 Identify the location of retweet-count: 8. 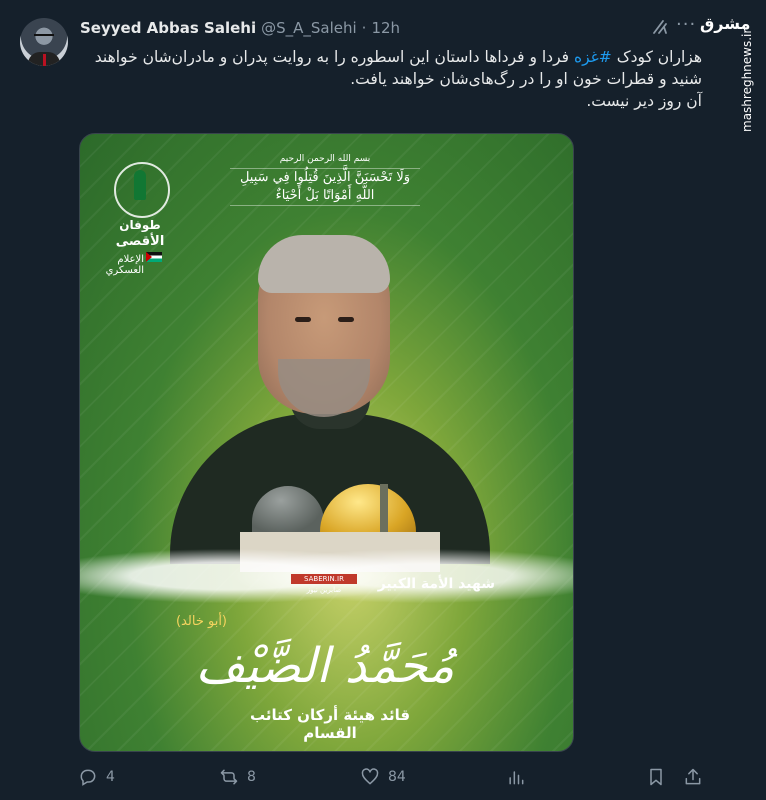
(251, 777).